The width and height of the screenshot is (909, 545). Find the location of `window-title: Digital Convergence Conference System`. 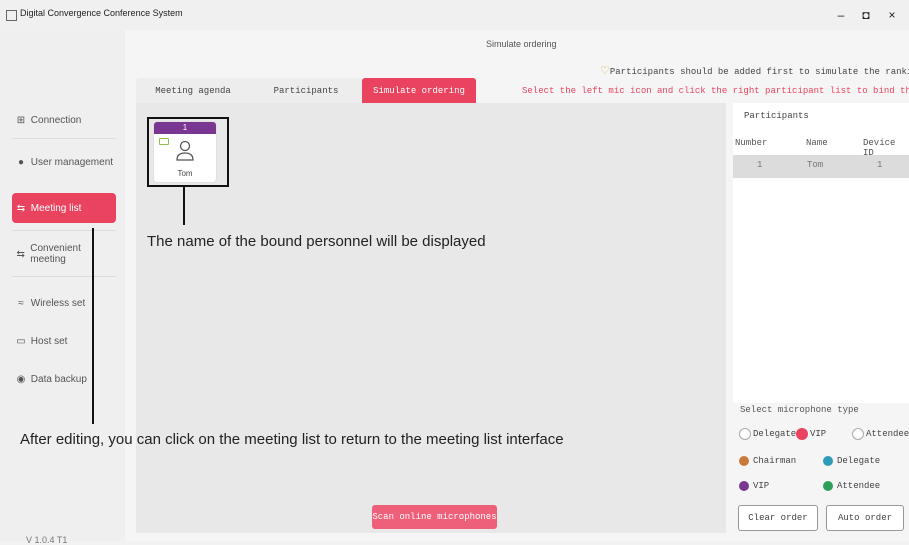

window-title: Digital Convergence Conference System is located at coordinates (101, 13).